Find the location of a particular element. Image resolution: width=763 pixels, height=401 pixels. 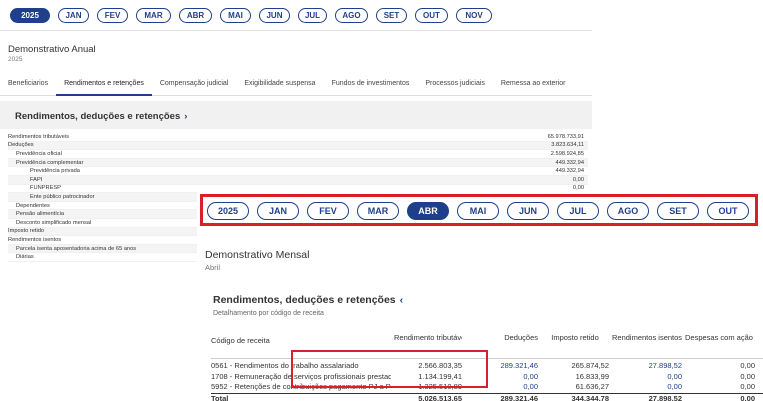

table-total-cell: Total is located at coordinates (220, 397).